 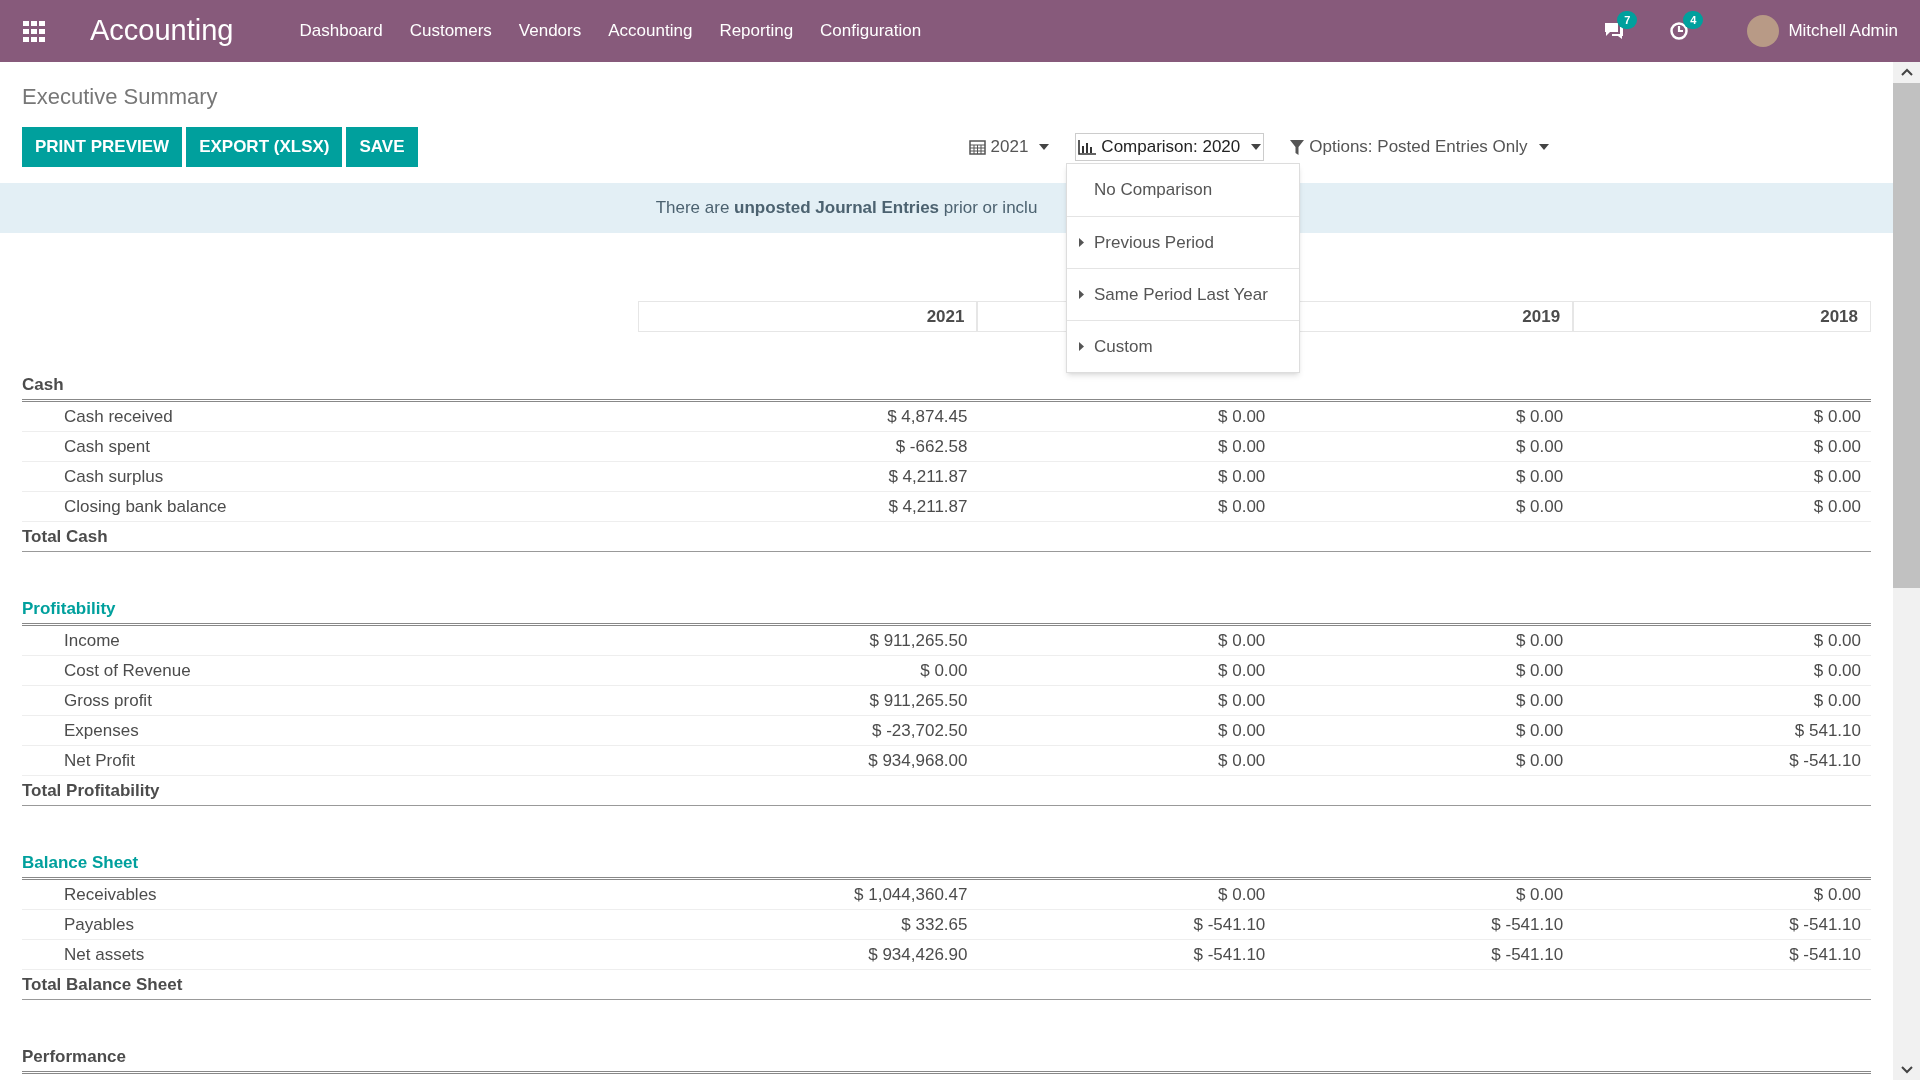 I want to click on filter-dropdown: Comparison: 2020, so click(x=1170, y=147).